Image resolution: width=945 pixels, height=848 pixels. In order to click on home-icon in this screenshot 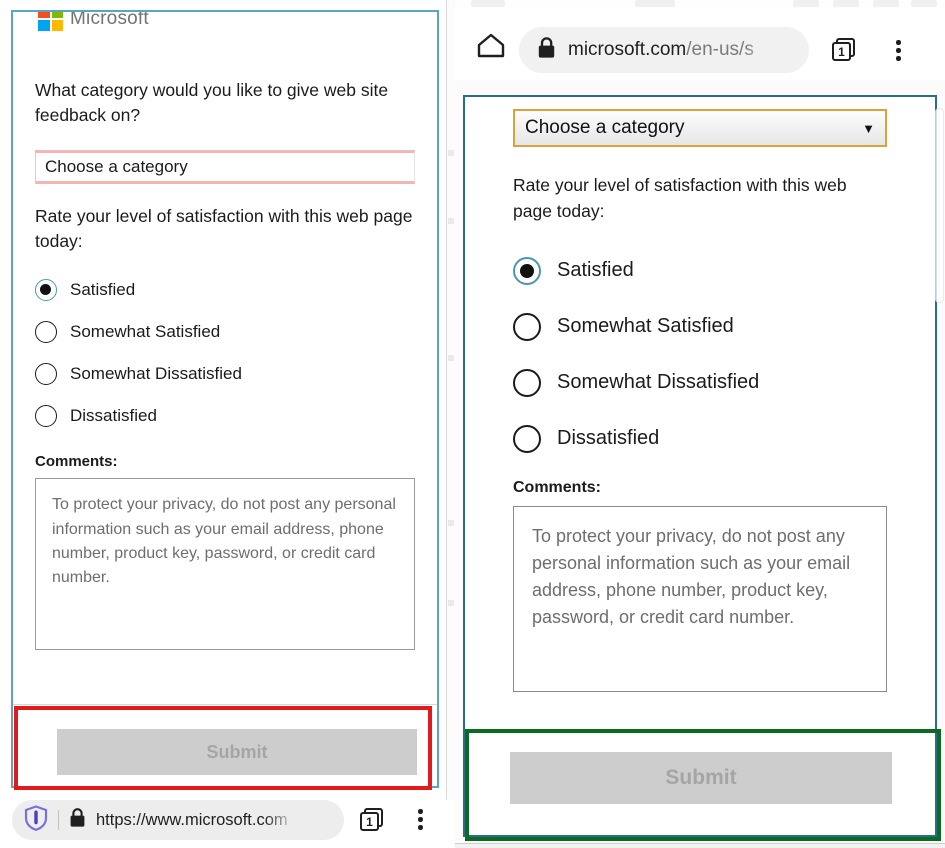, I will do `click(491, 47)`.